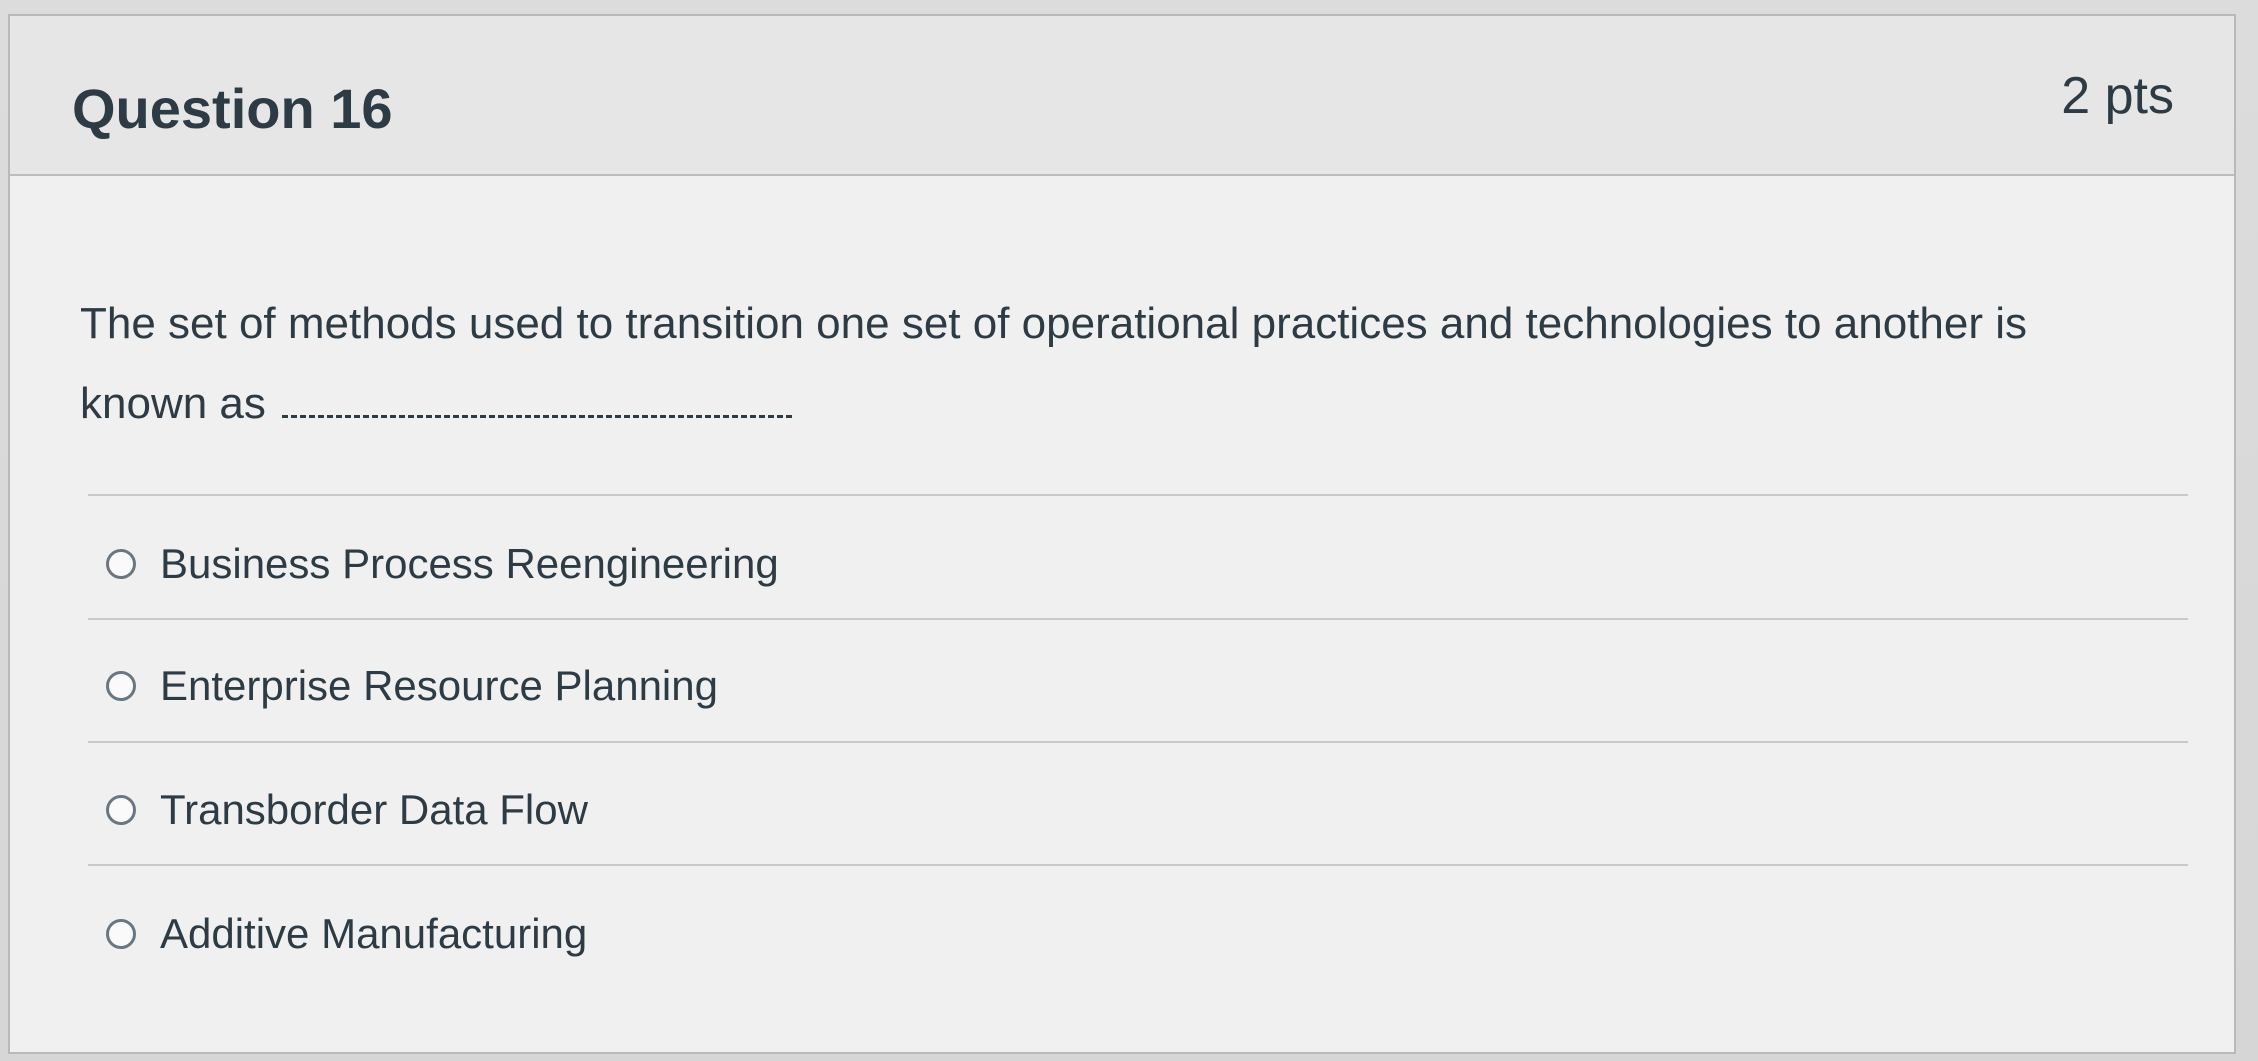  Describe the element at coordinates (439, 686) in the screenshot. I see `answer-label: Enterprise Resource Planning` at that location.